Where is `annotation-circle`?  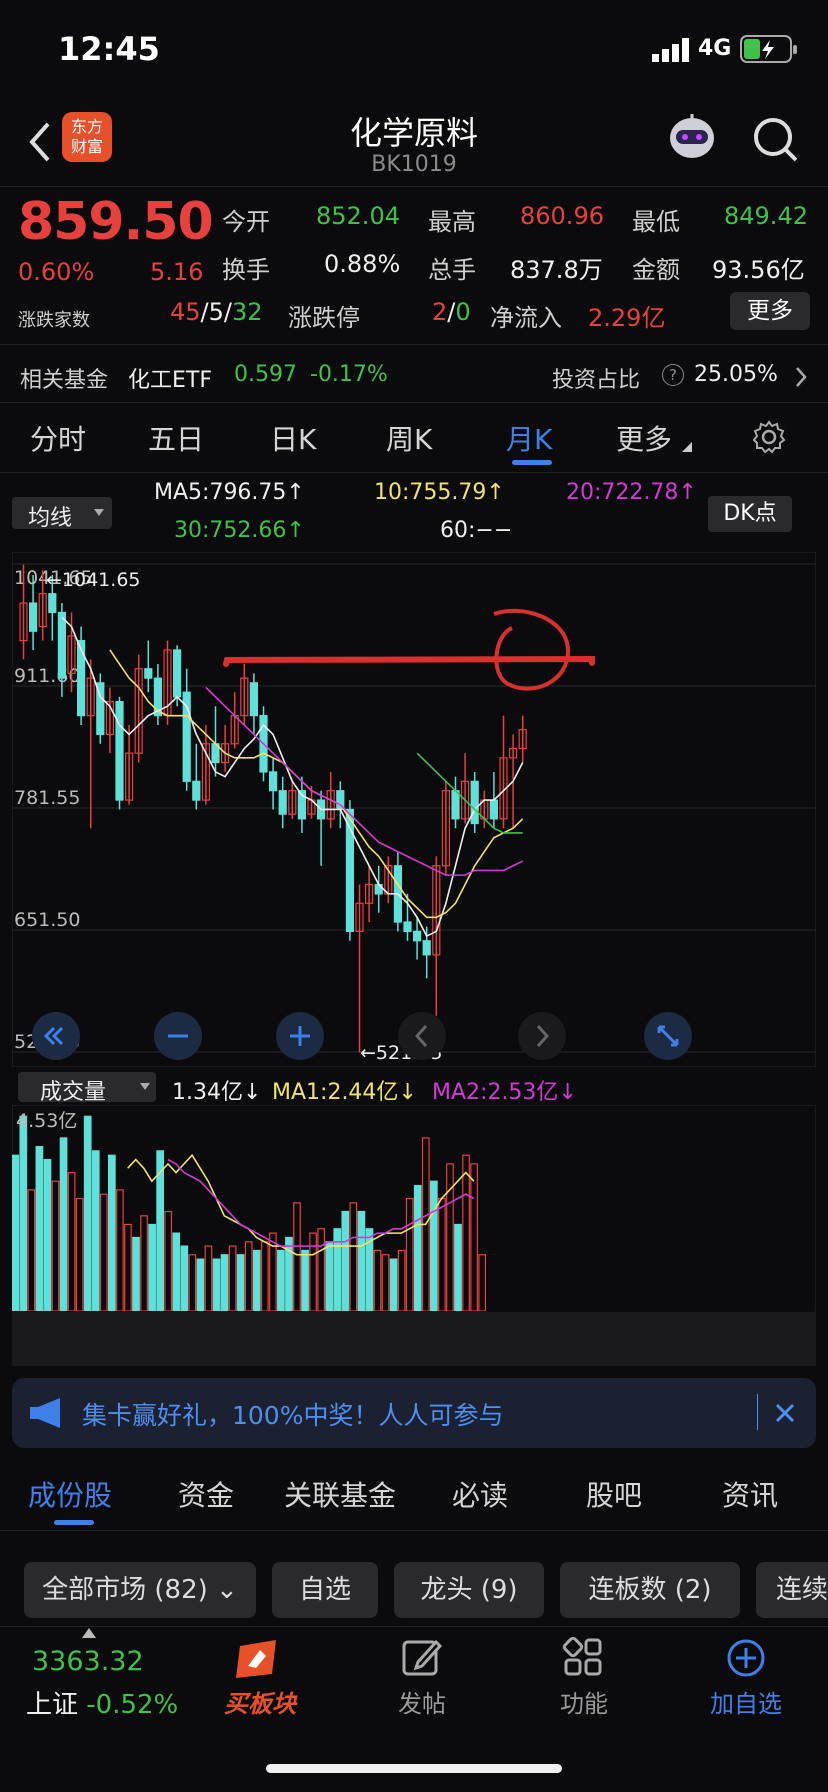 annotation-circle is located at coordinates (532, 649).